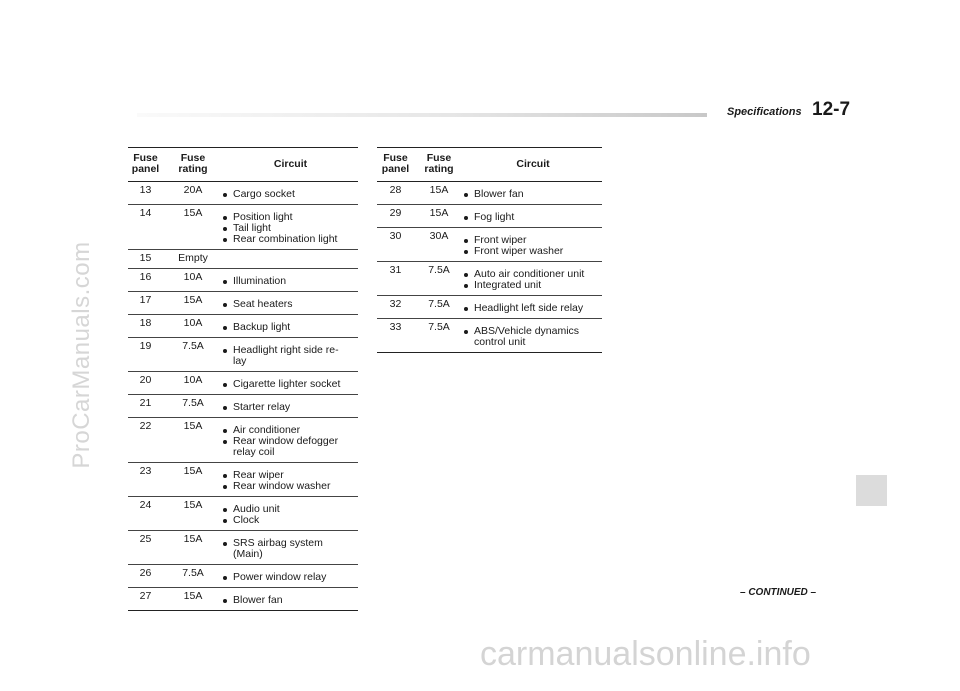 The image size is (960, 691). What do you see at coordinates (395, 193) in the screenshot?
I see `fuse-panel-number: 28` at bounding box center [395, 193].